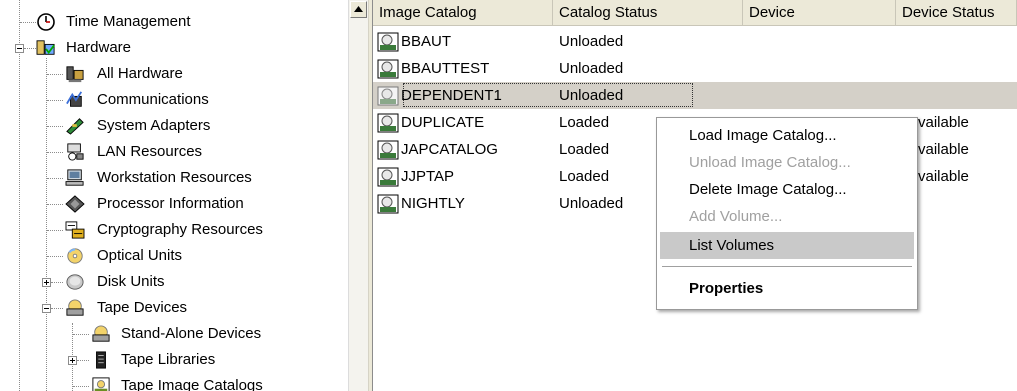  What do you see at coordinates (787, 245) in the screenshot?
I see `menu-item-list-volumes: List Volumes` at bounding box center [787, 245].